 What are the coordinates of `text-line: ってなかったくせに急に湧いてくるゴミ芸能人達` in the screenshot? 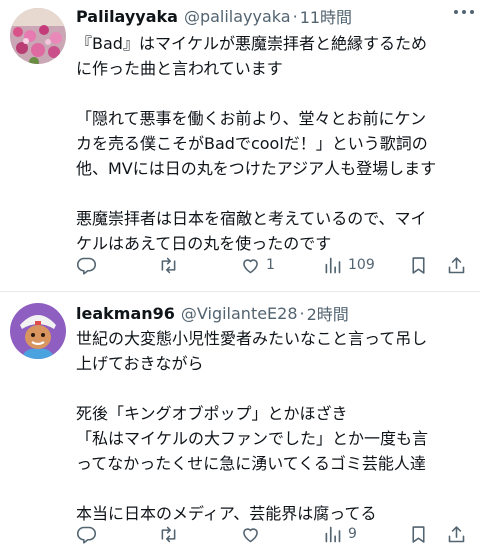 It's located at (251, 463).